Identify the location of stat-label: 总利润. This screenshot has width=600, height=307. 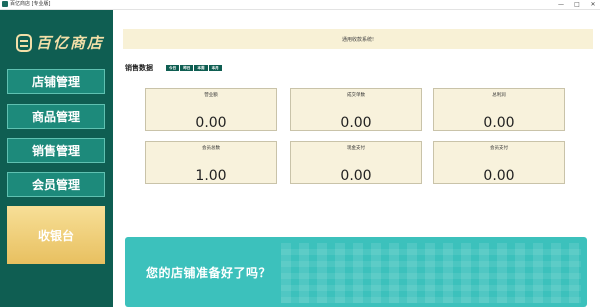
(499, 95).